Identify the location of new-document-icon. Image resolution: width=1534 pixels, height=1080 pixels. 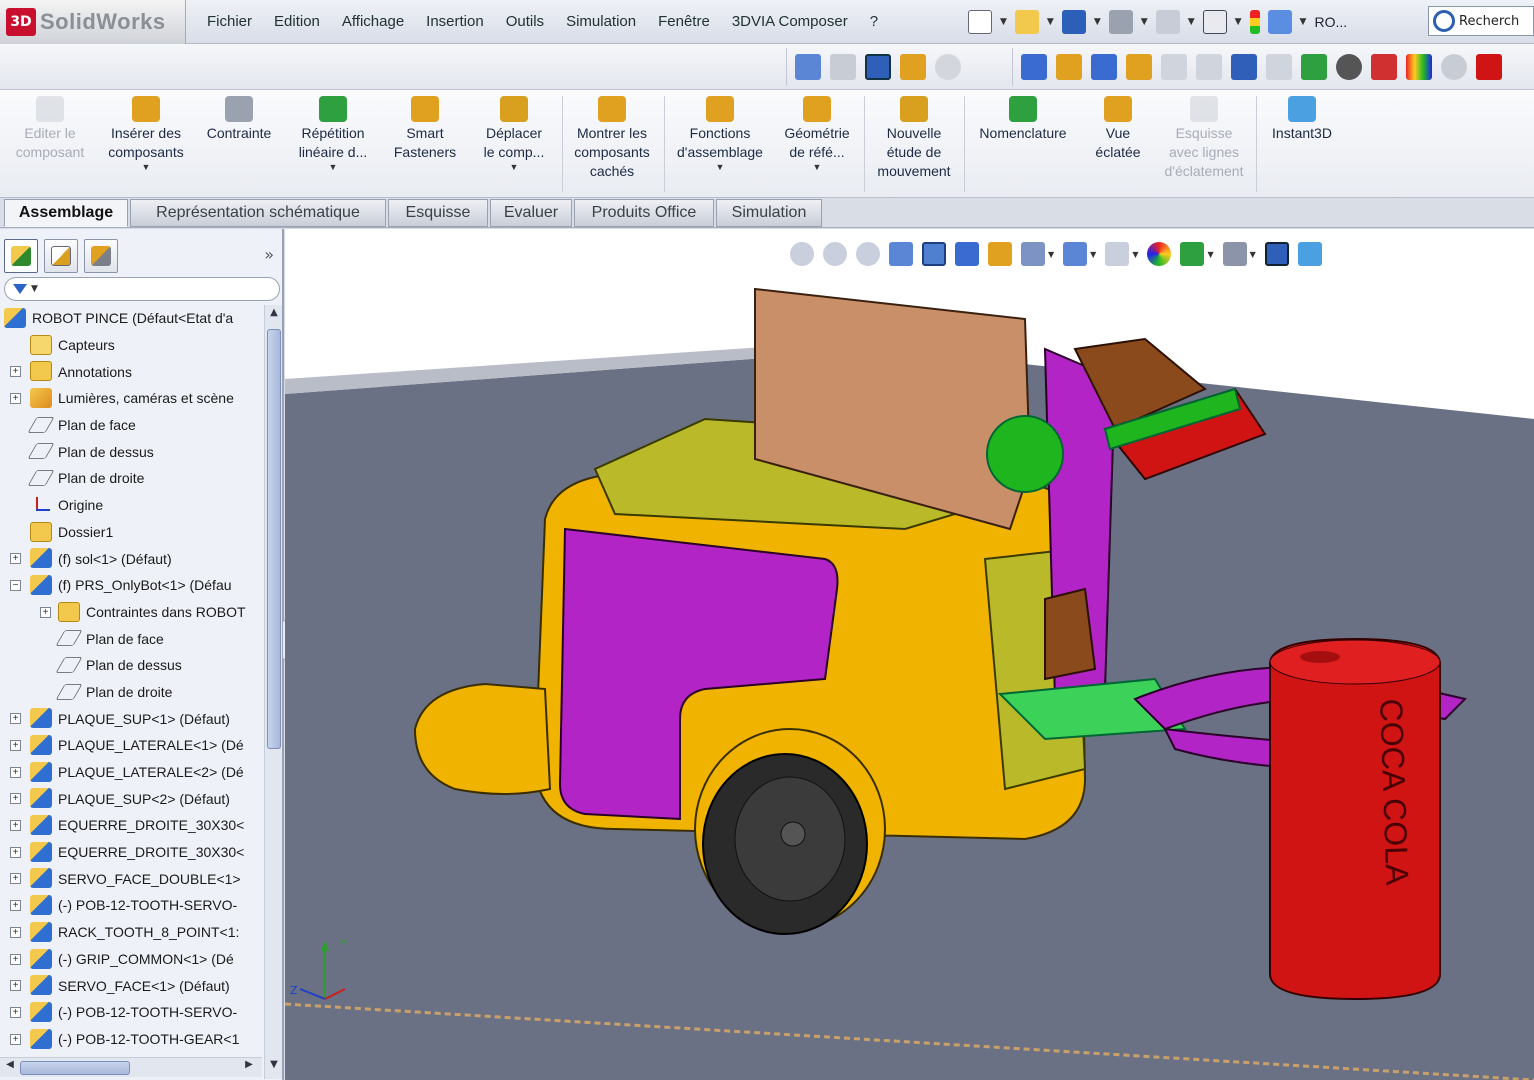
(980, 22).